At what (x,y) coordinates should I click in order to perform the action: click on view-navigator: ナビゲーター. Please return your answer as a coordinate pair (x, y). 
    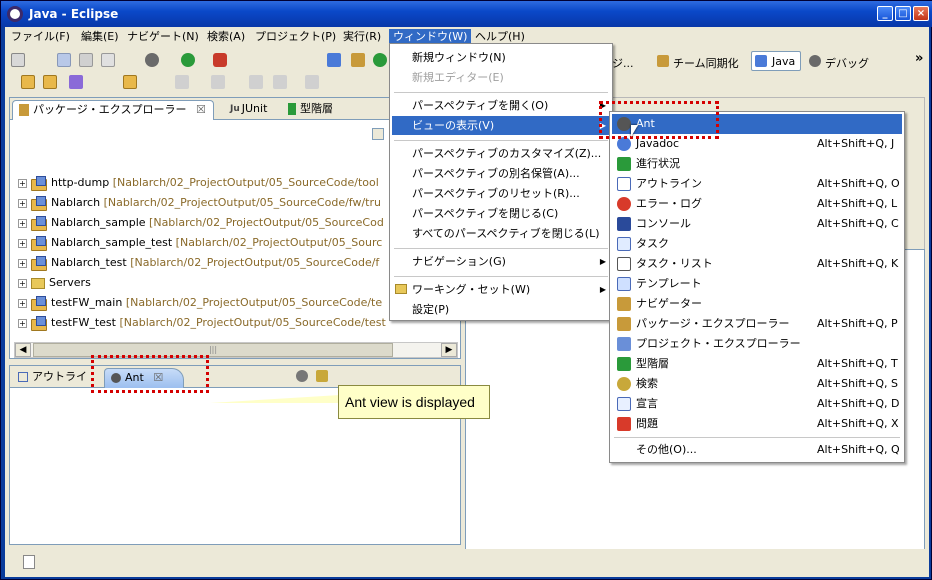
    Looking at the image, I should click on (757, 304).